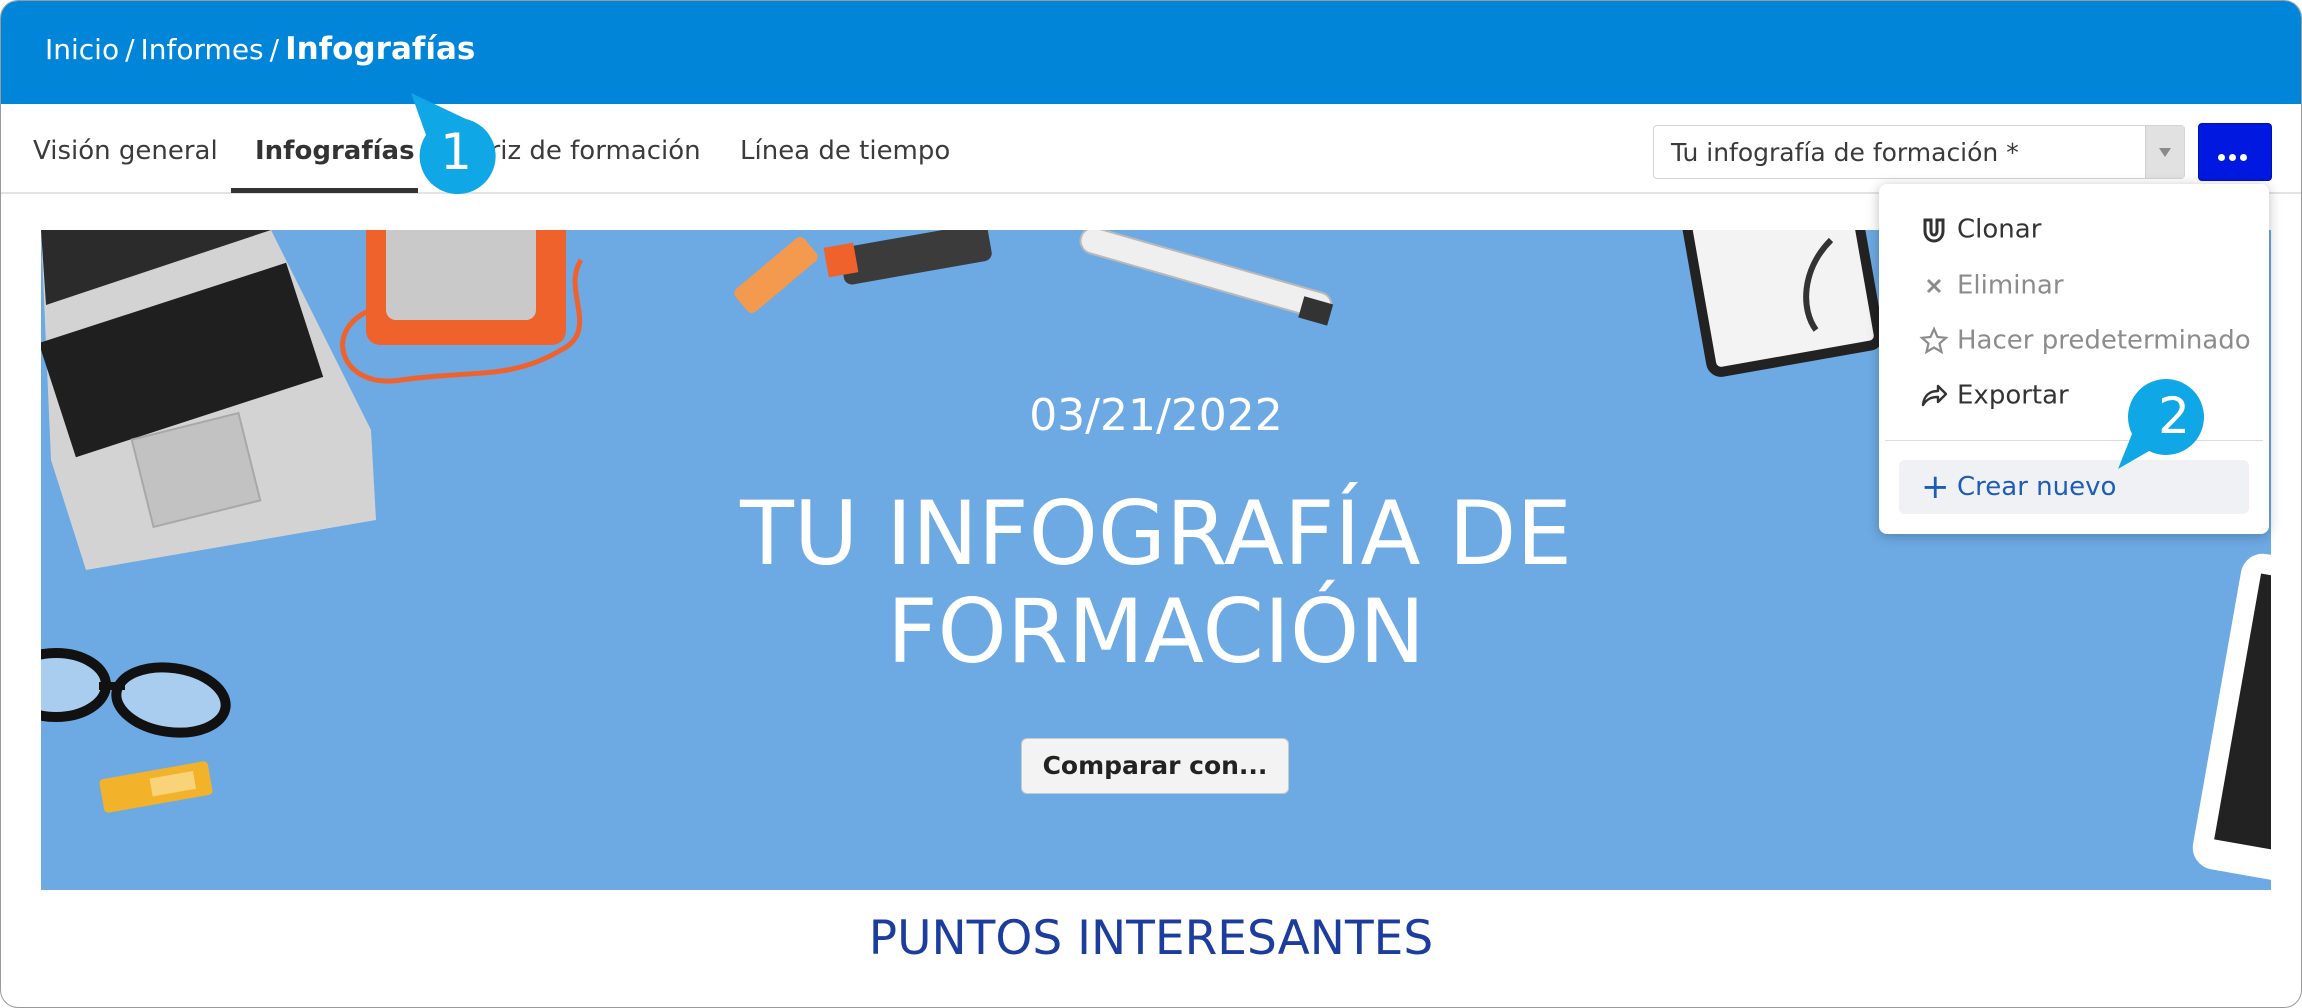 This screenshot has width=2302, height=1008. I want to click on menu-item-delete-label: Eliminar, so click(2010, 285).